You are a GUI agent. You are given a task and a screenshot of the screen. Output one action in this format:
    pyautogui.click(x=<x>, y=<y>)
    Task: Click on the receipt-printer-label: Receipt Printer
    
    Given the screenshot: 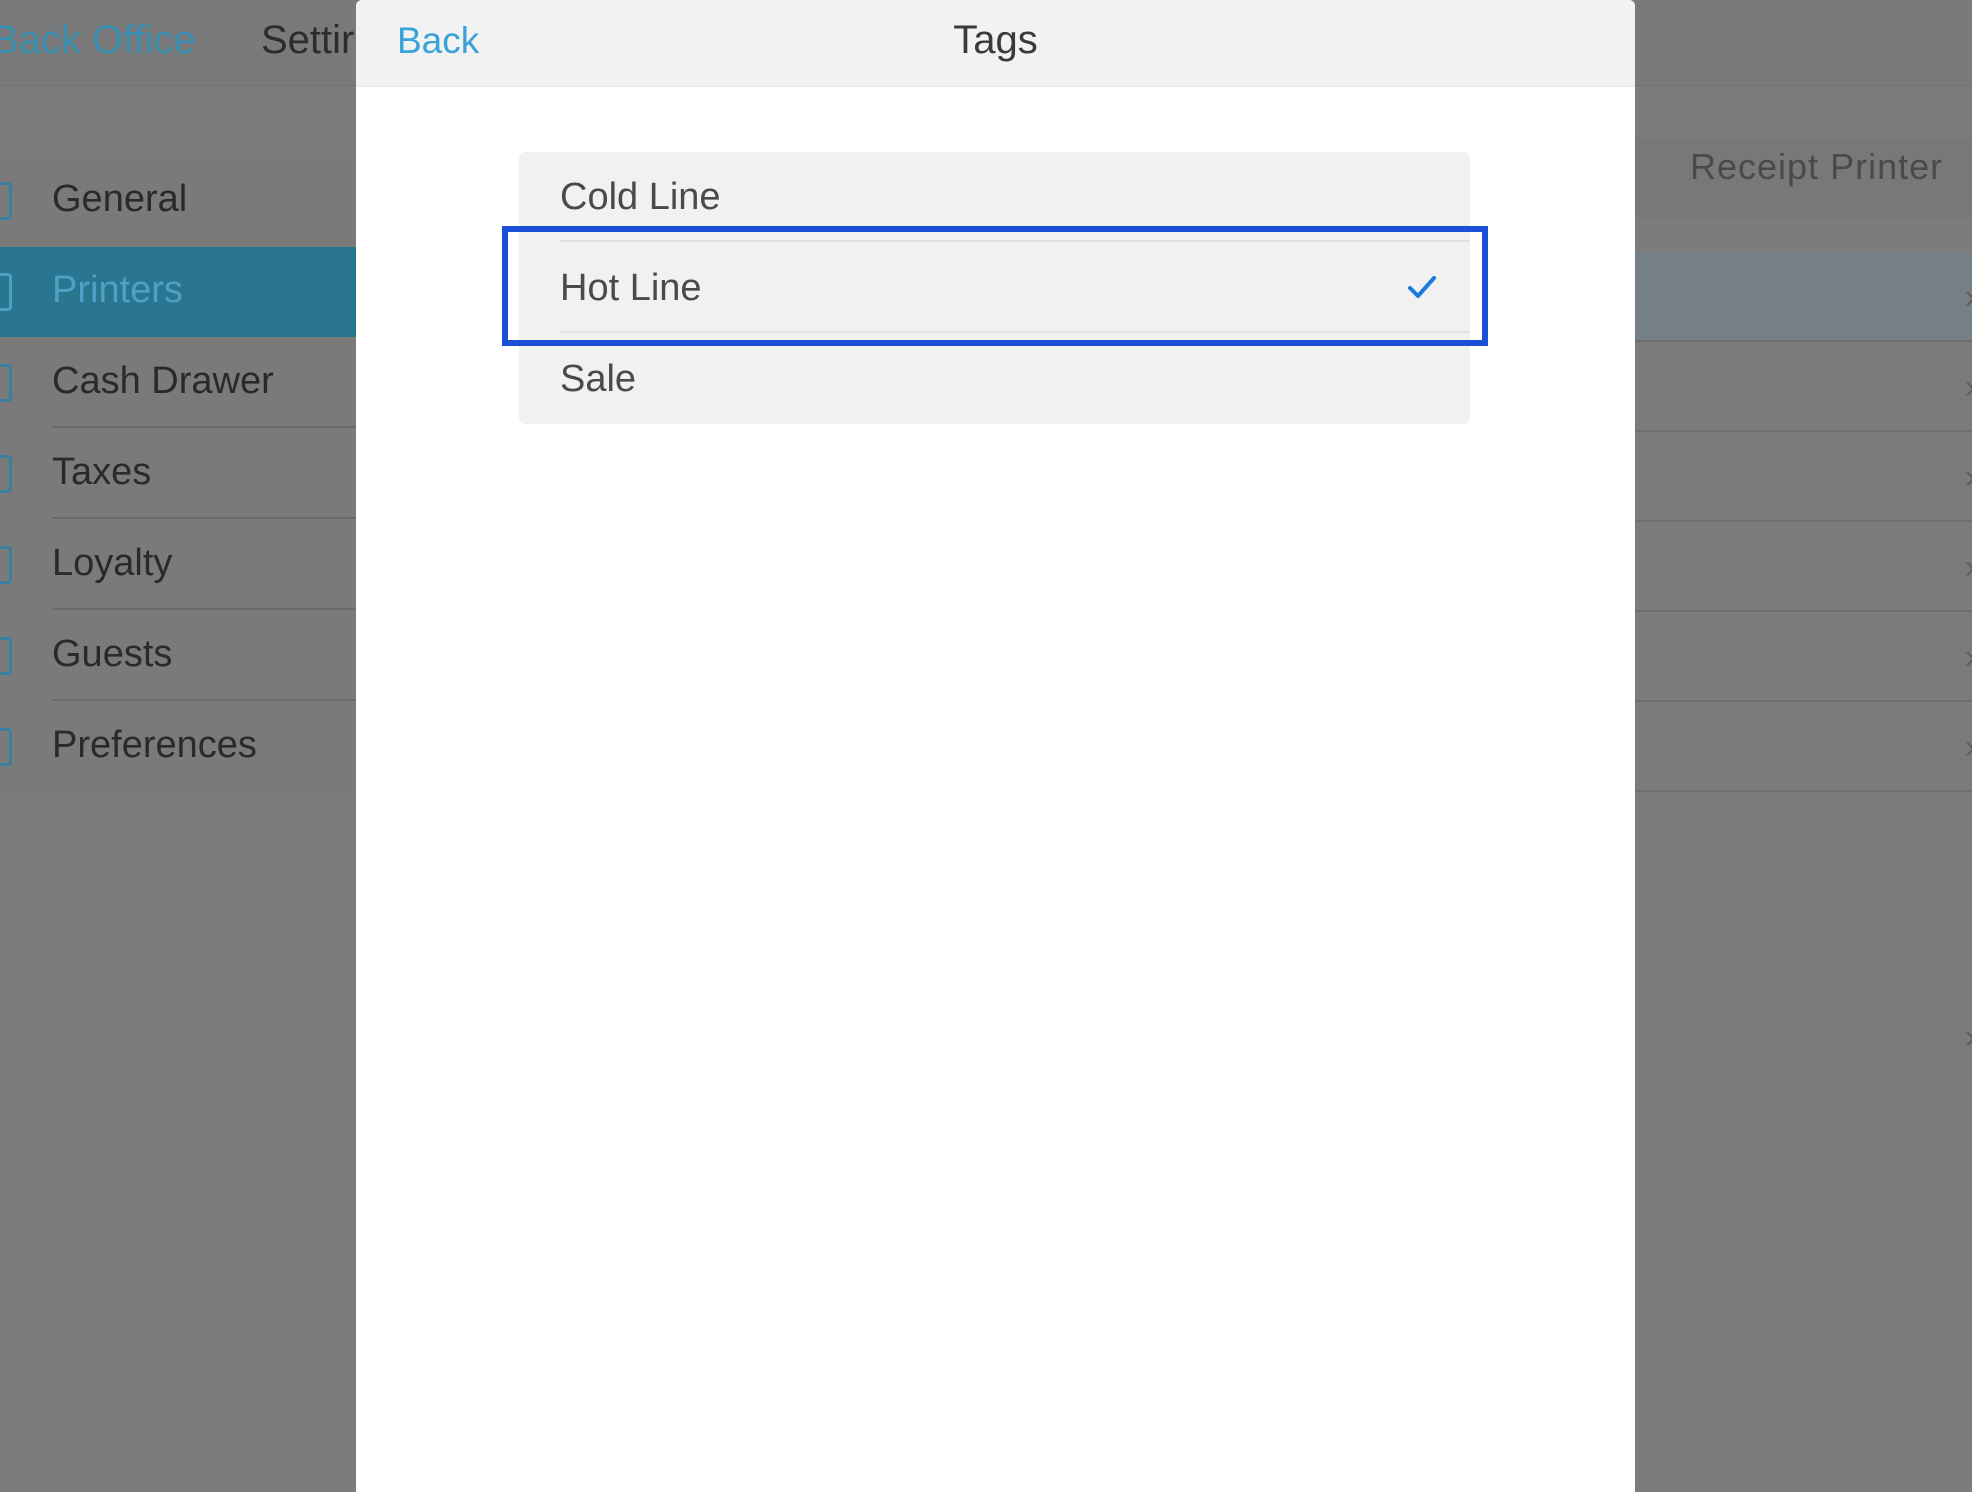 What is the action you would take?
    pyautogui.click(x=1817, y=166)
    